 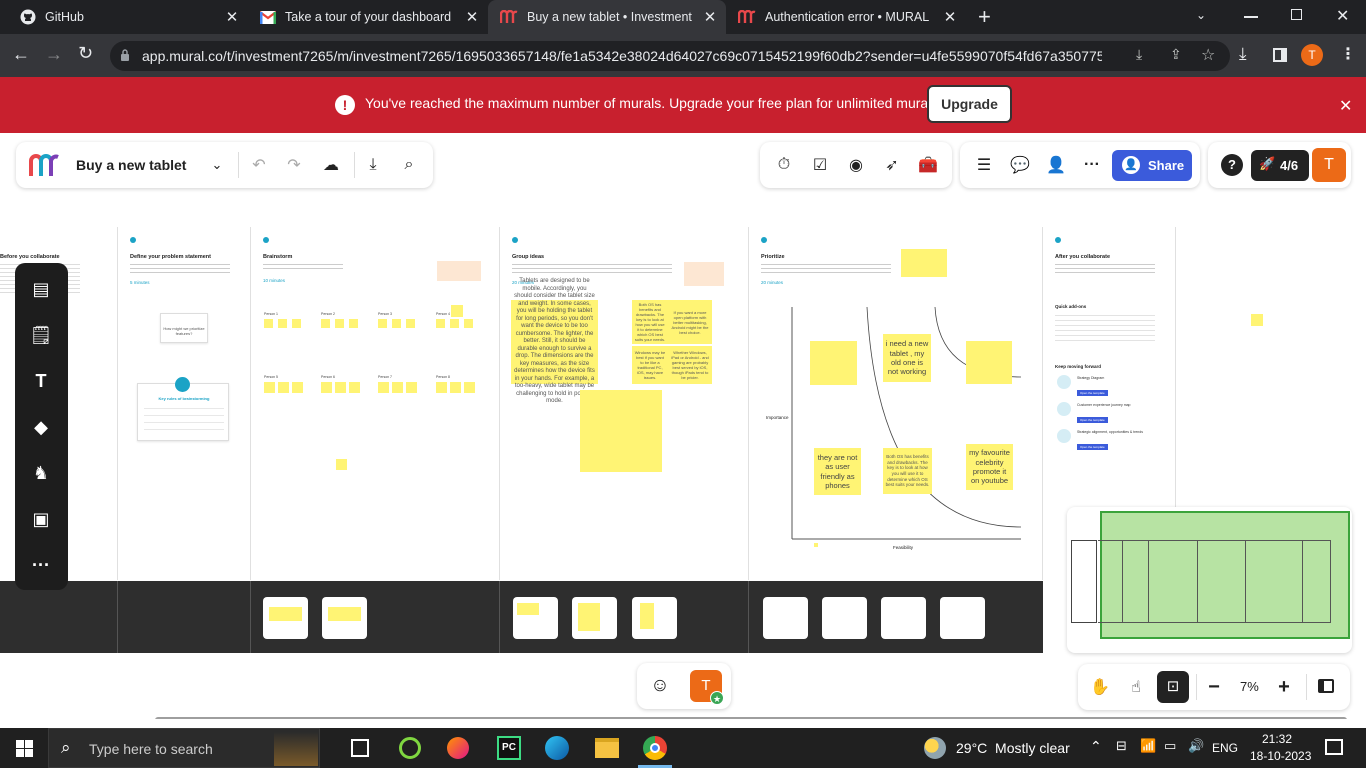 I want to click on export-icon: ⤓, so click(x=373, y=165).